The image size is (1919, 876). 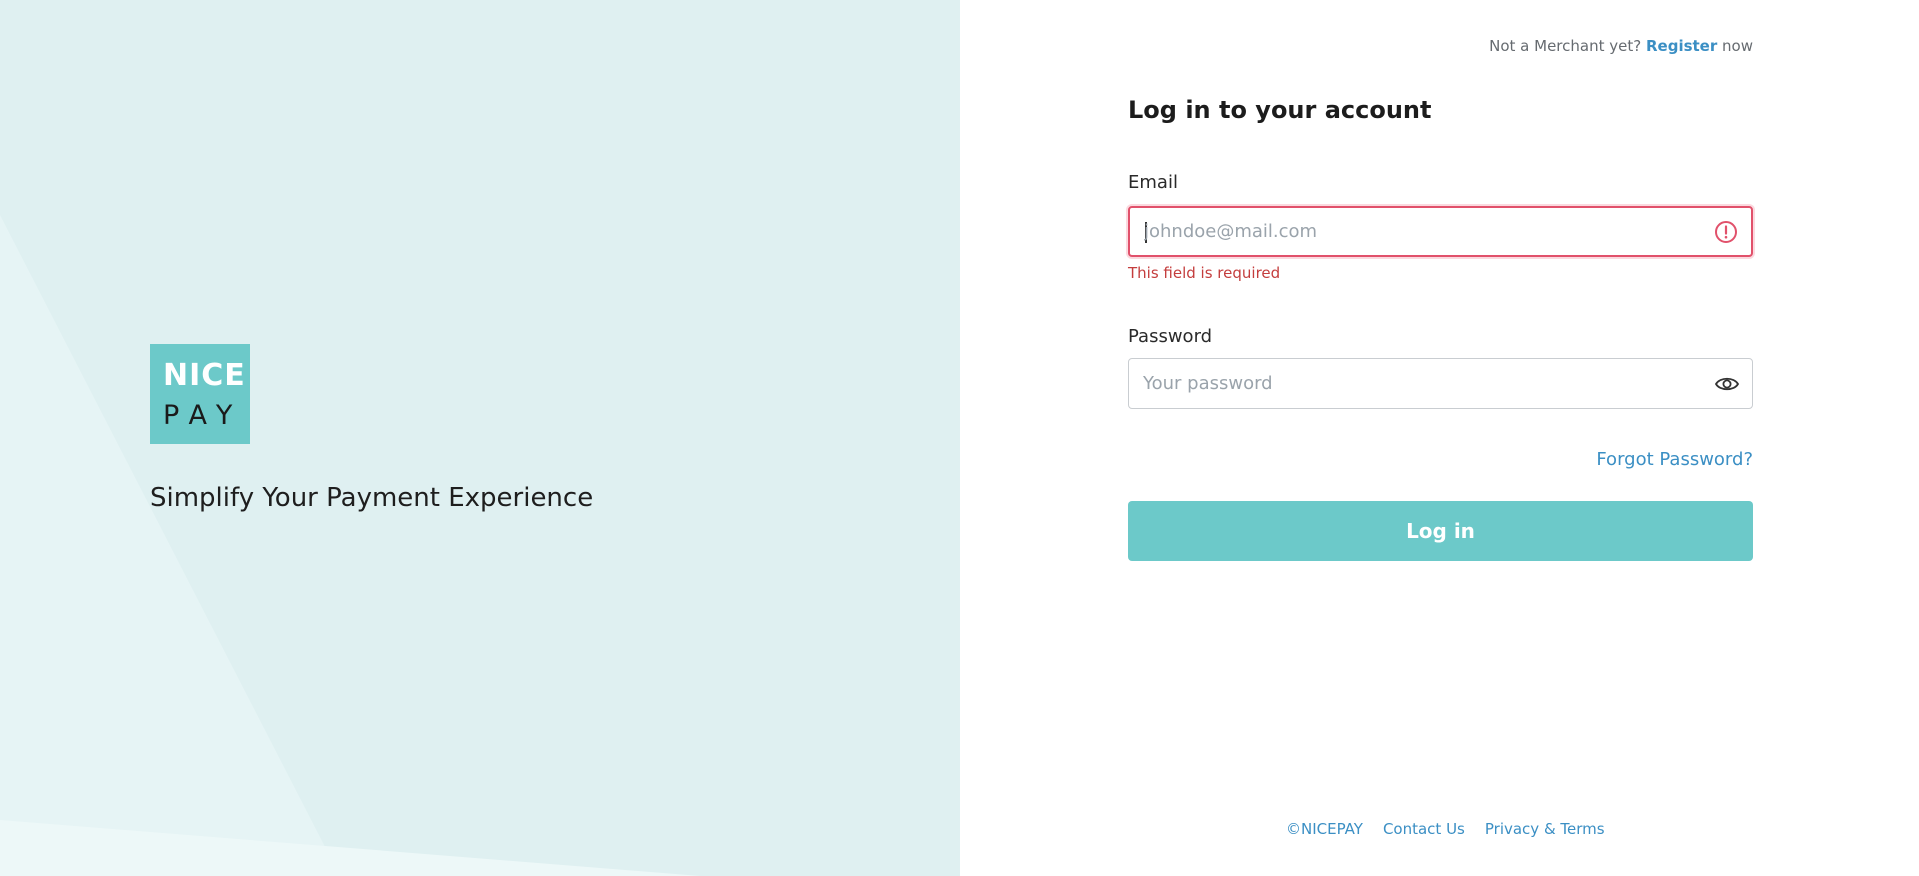 I want to click on register-prompt: Not a Merchant yet? Register now, so click(x=1621, y=46).